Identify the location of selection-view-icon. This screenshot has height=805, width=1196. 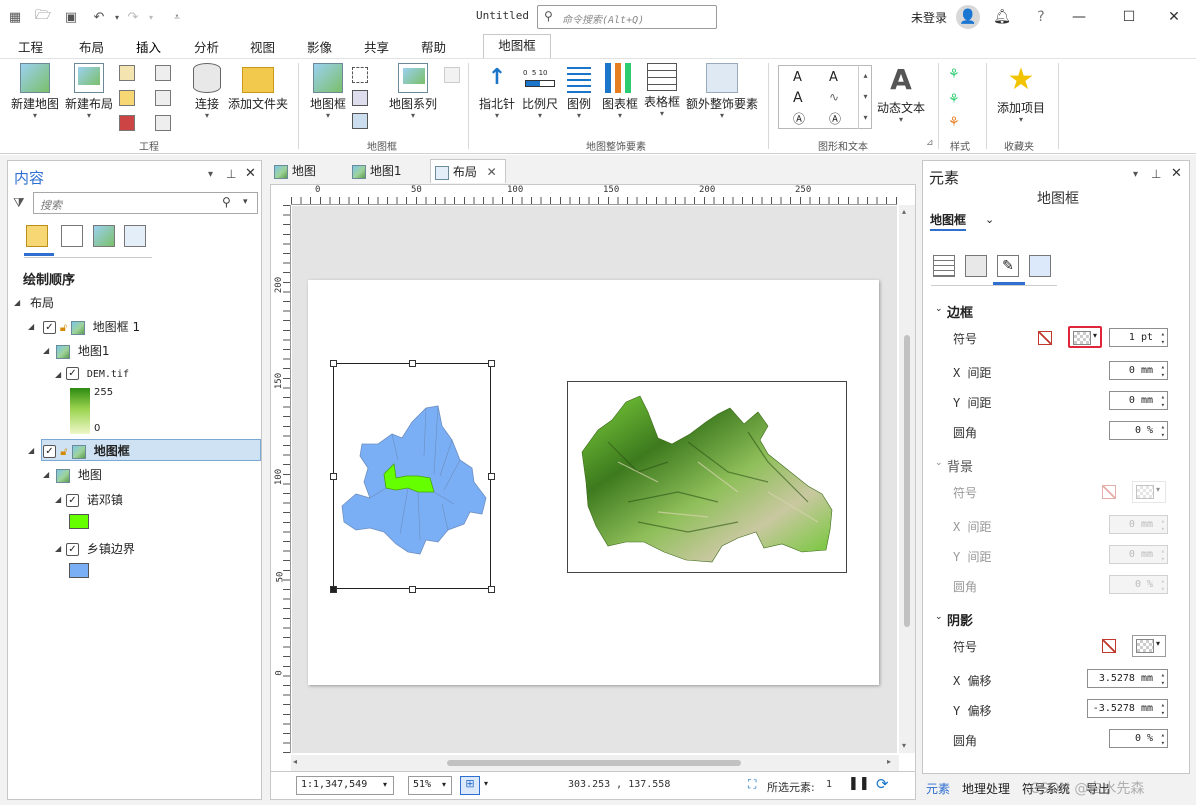
(72, 236).